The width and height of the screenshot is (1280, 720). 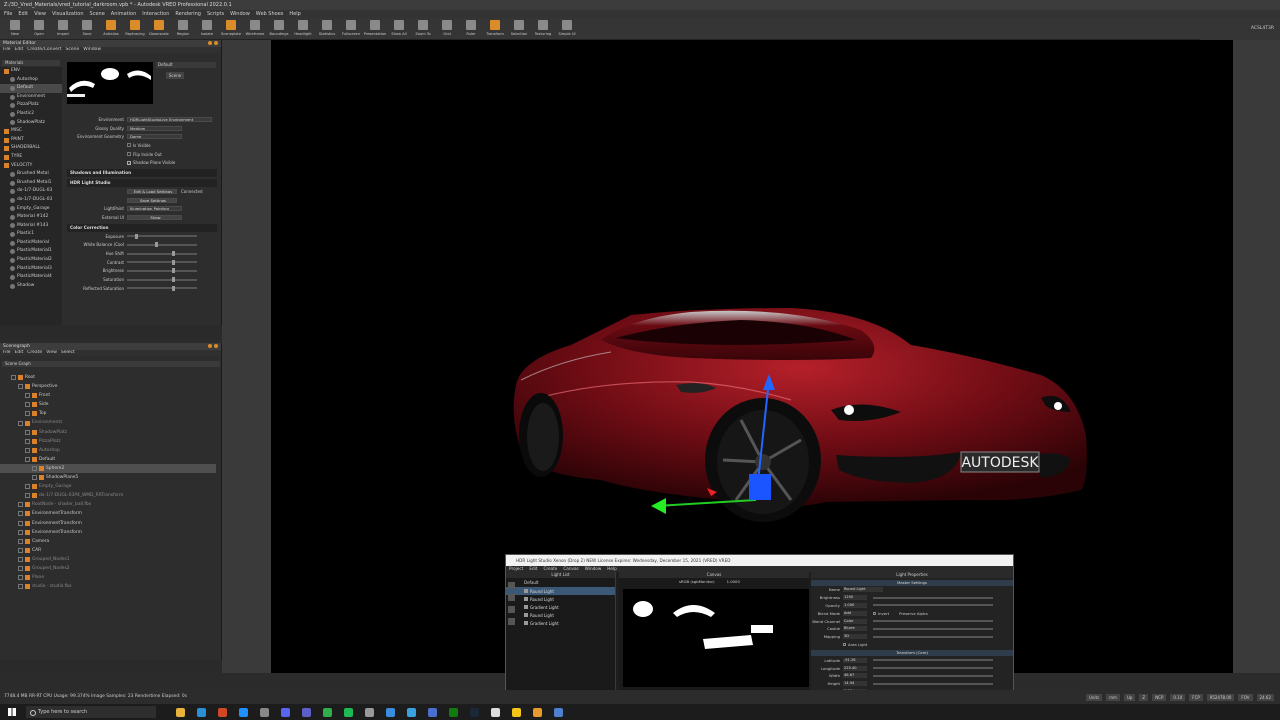 What do you see at coordinates (855, 660) in the screenshot?
I see `transform-value: -91.28` at bounding box center [855, 660].